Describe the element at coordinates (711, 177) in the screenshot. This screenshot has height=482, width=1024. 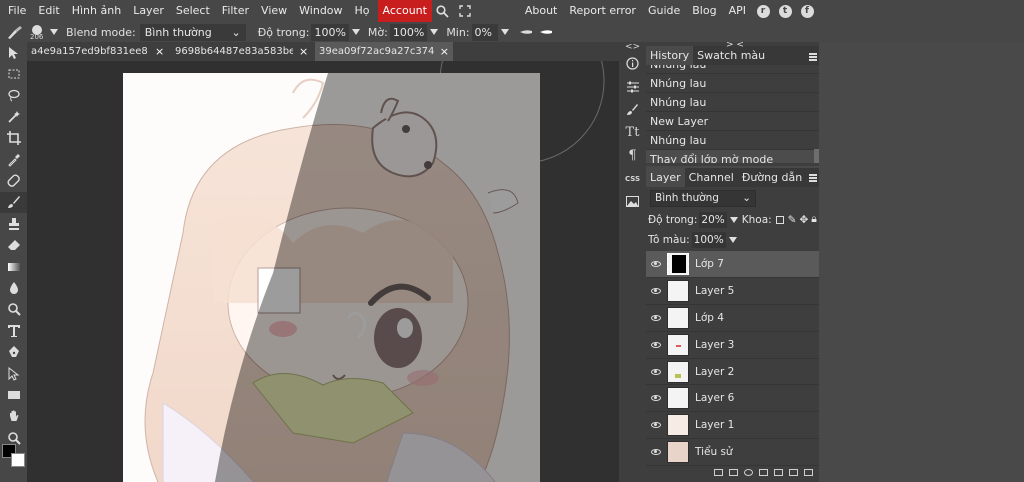
I see `tab-channel: Channel` at that location.